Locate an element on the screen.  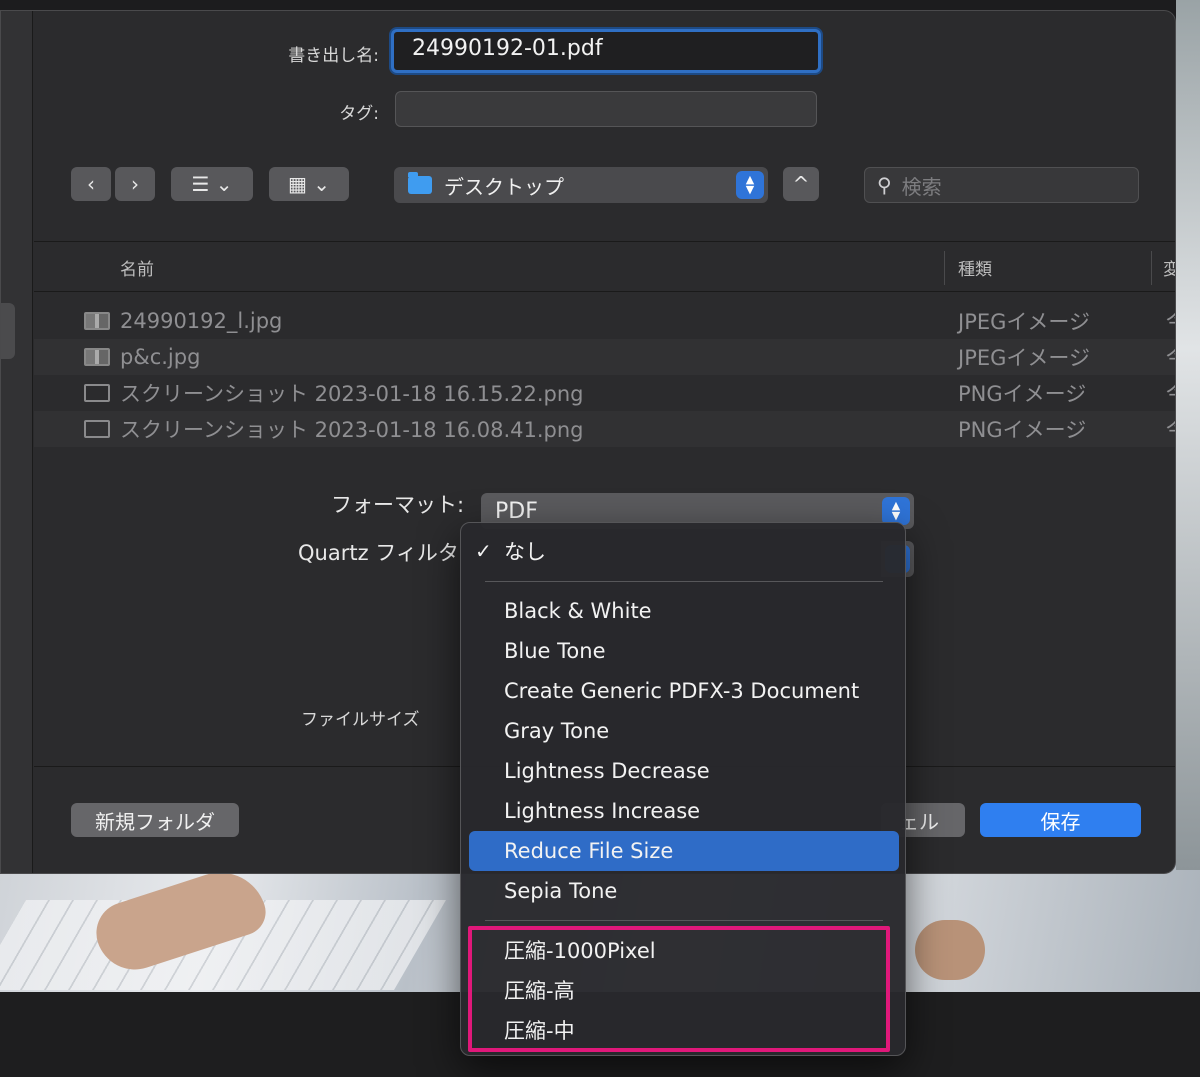
menu-item: Create Generic PDFX-3 Document is located at coordinates (684, 691).